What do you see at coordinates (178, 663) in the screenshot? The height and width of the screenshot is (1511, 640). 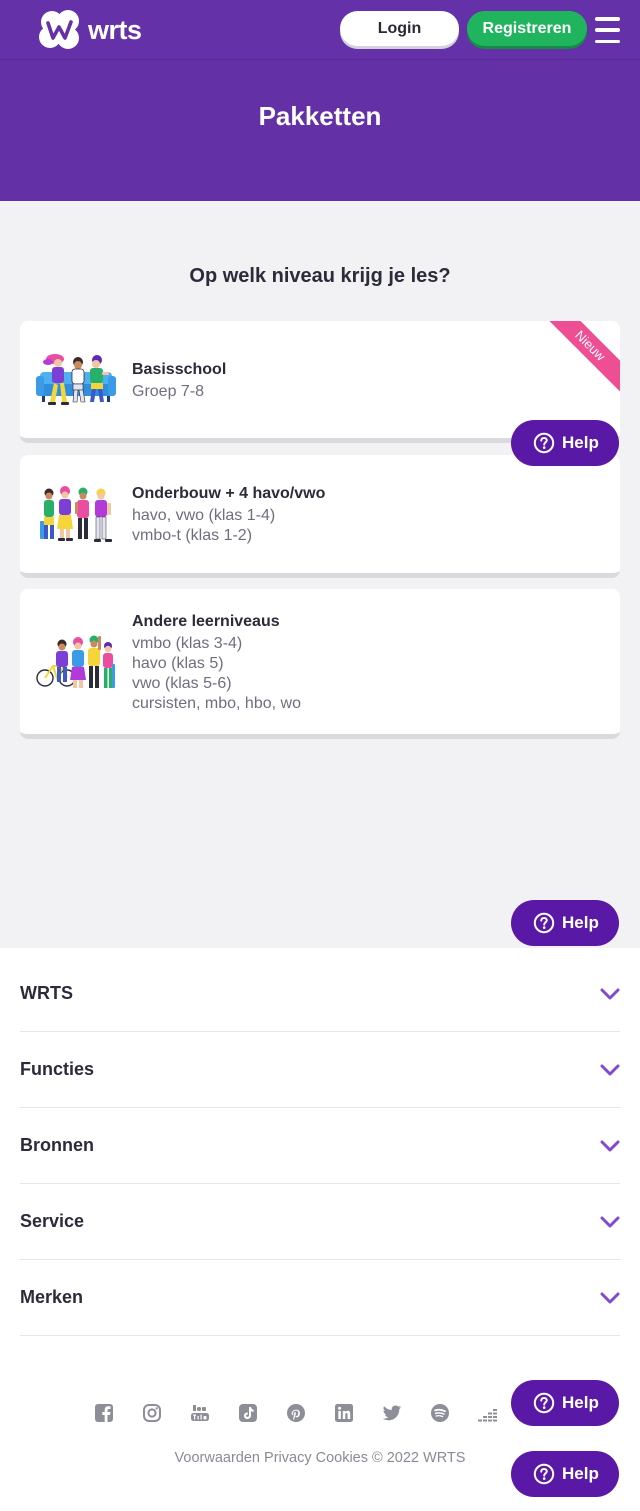 I see `card-detail: havo (klas 5)` at bounding box center [178, 663].